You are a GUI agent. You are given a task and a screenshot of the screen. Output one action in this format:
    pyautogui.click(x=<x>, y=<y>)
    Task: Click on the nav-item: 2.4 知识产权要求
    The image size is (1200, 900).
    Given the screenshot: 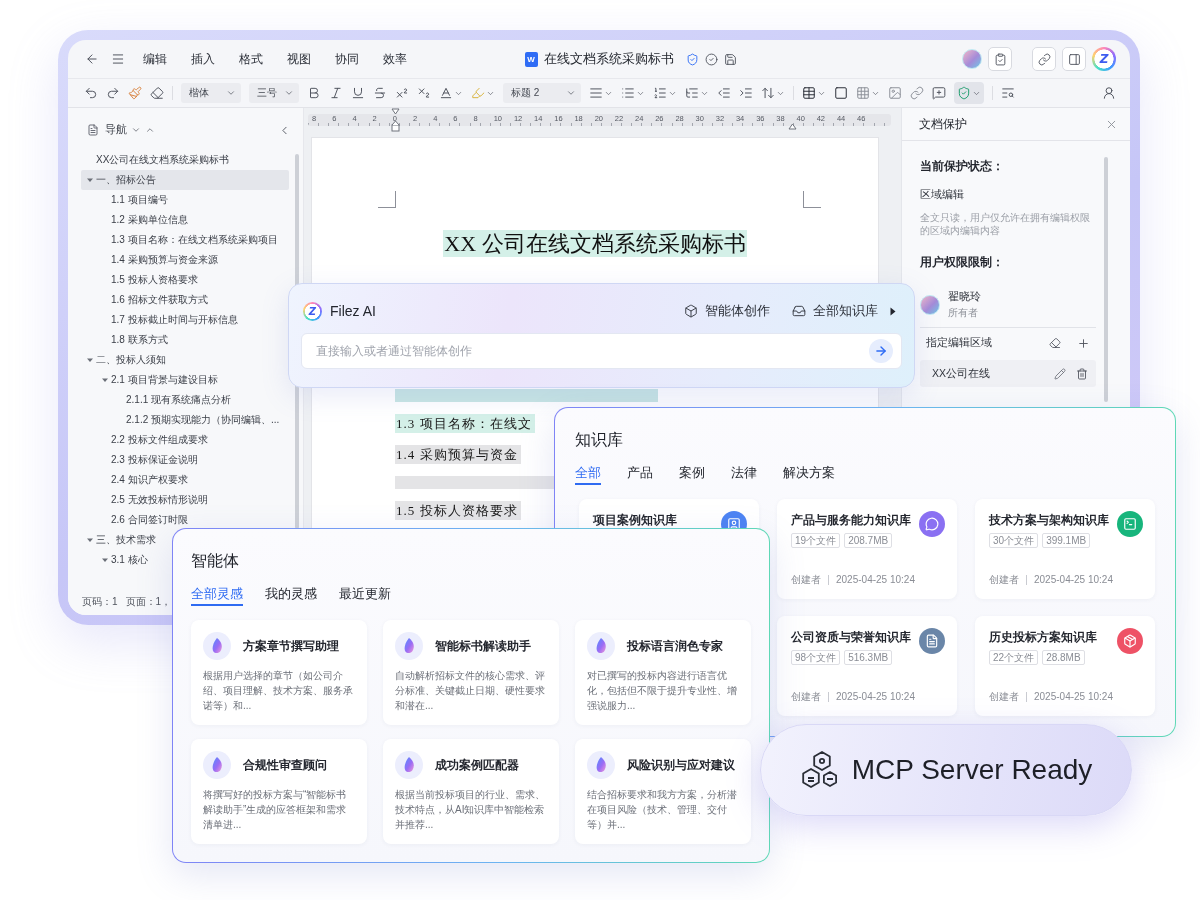 What is the action you would take?
    pyautogui.click(x=136, y=480)
    